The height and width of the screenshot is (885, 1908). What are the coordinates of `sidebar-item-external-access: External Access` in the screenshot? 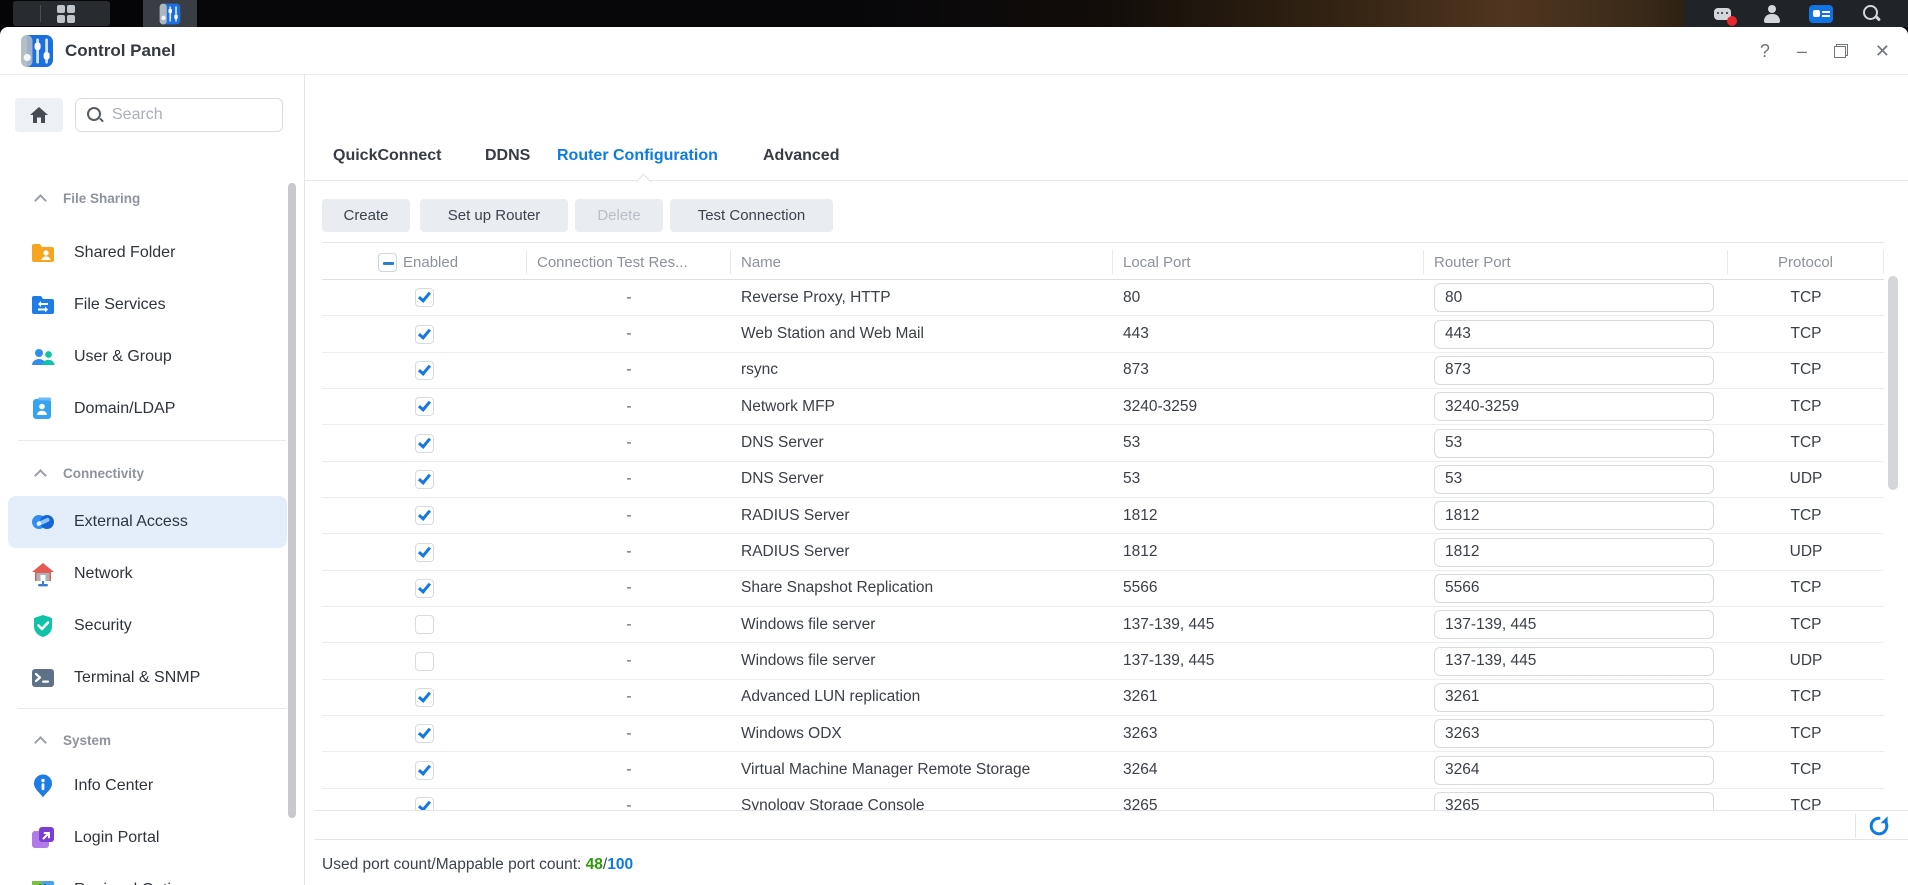 It's located at (147, 522).